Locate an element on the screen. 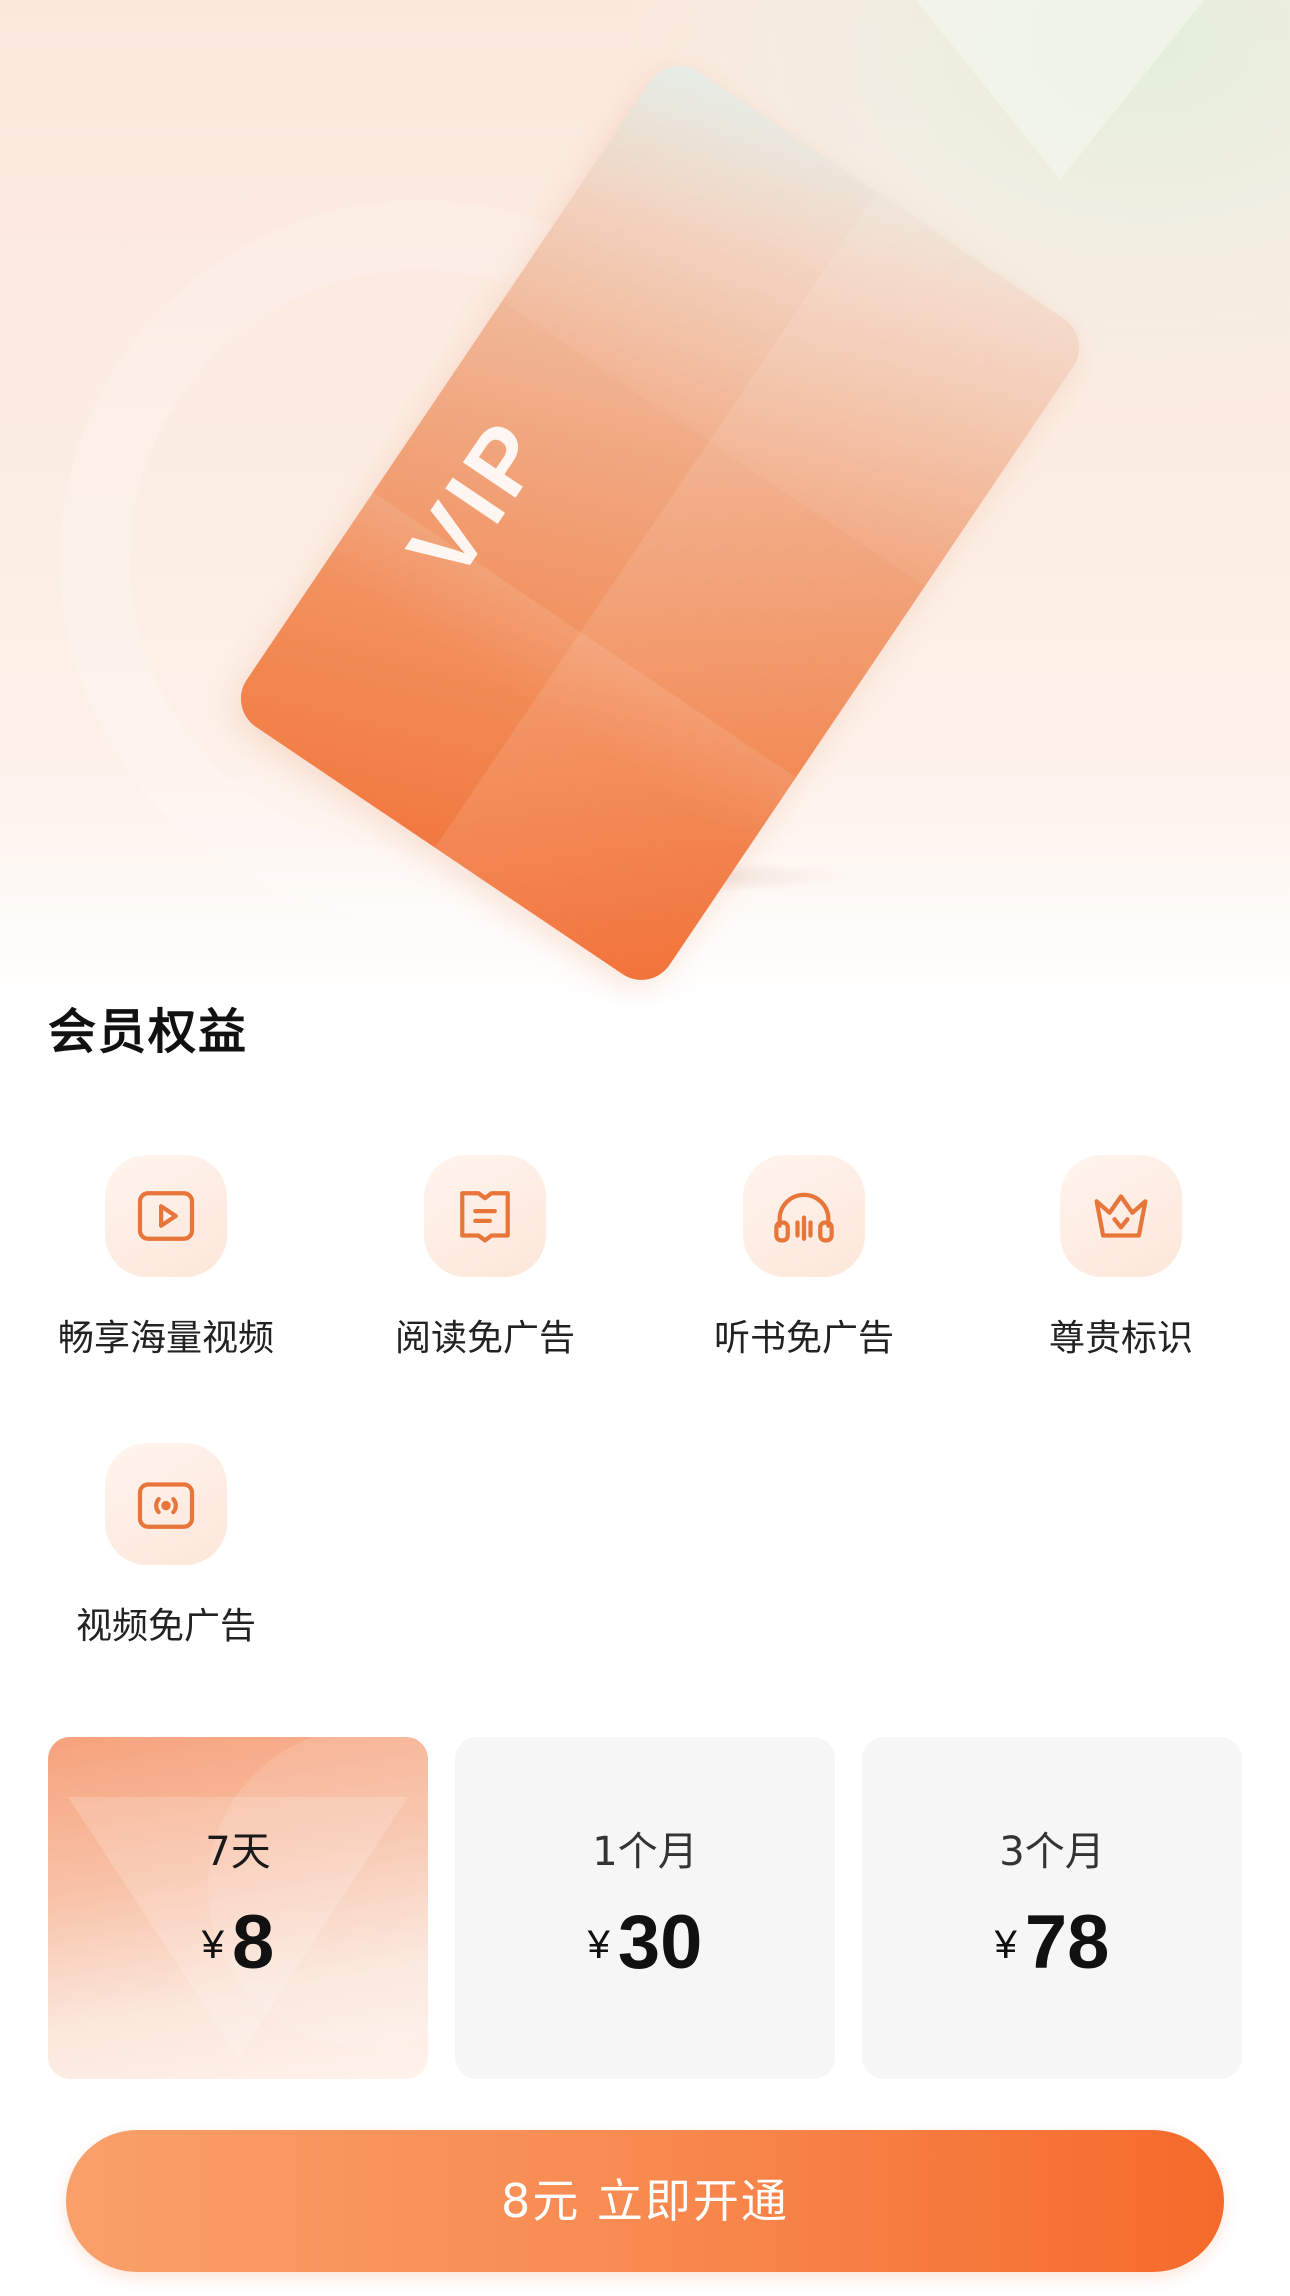  play-video-icon is located at coordinates (166, 1216).